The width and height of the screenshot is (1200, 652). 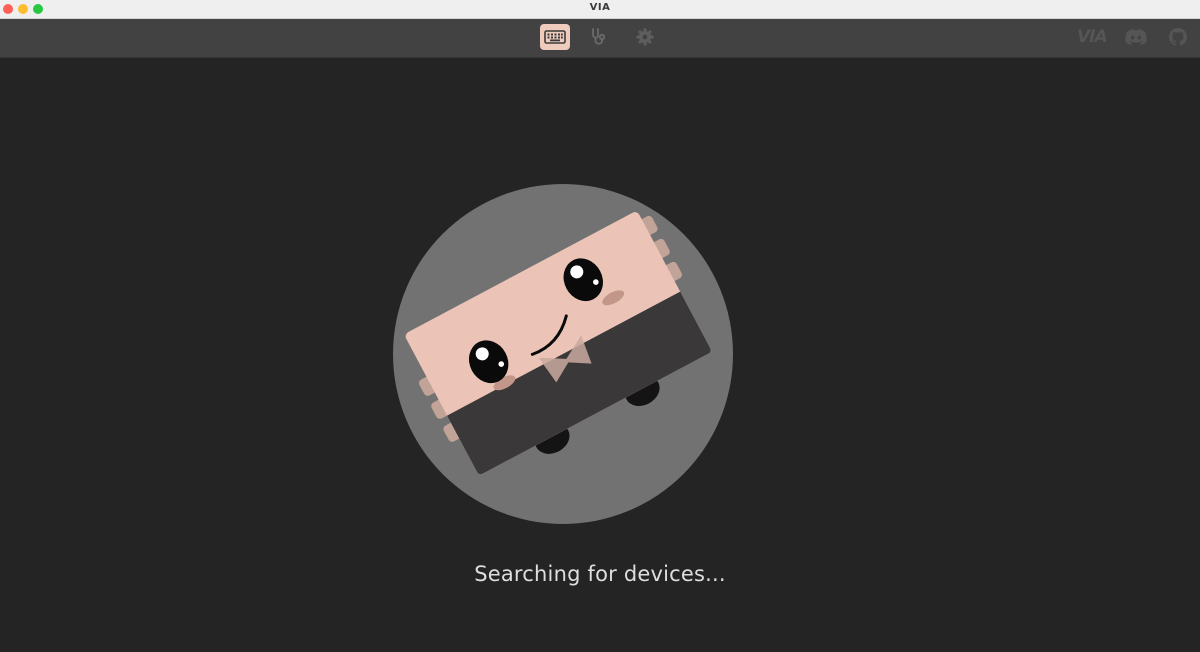 I want to click on window-title: VIA, so click(x=600, y=7).